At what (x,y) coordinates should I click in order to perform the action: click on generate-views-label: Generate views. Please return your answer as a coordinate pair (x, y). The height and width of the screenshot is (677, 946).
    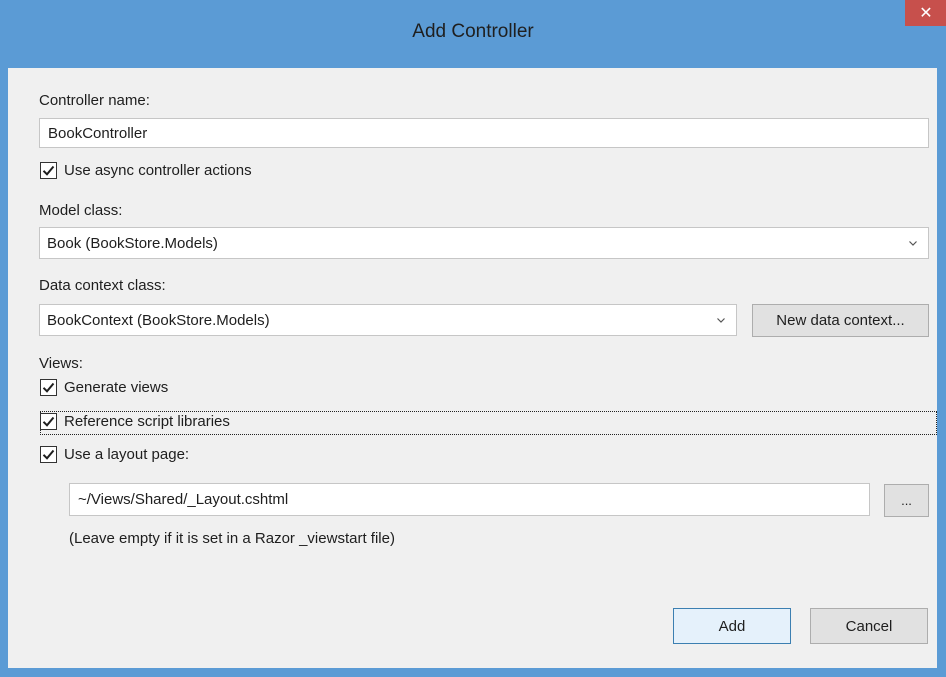
    Looking at the image, I should click on (116, 387).